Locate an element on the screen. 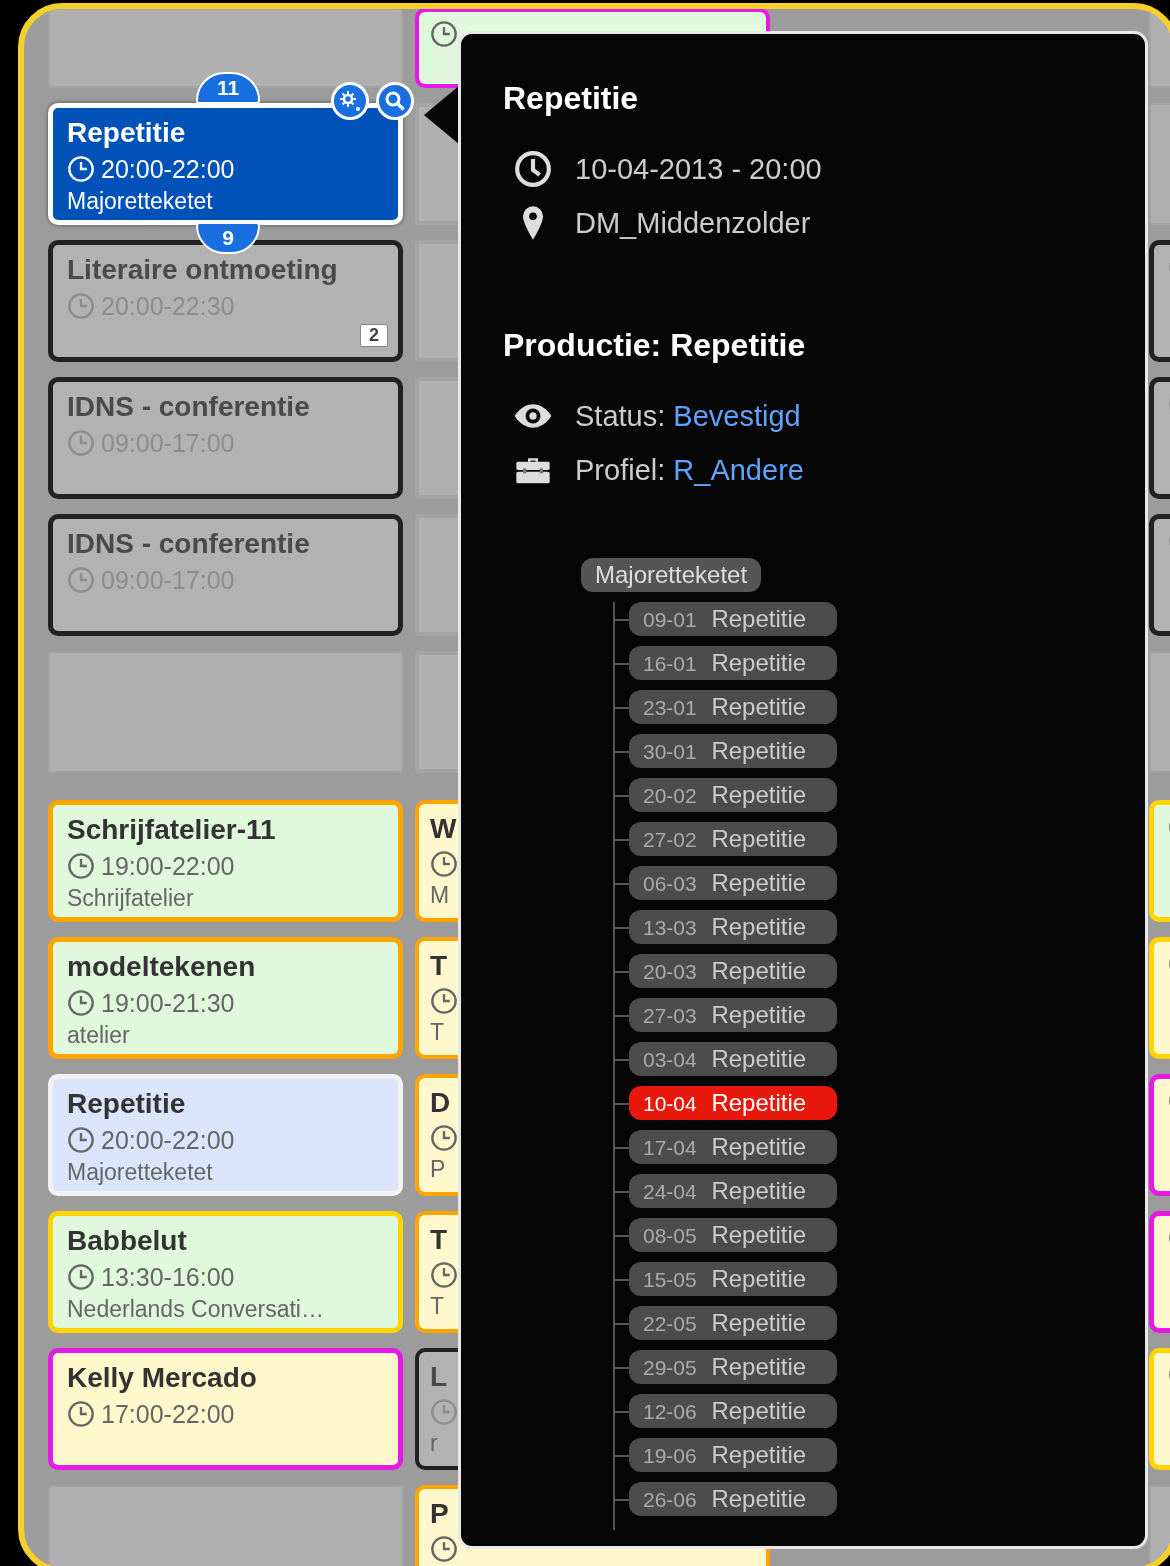 This screenshot has width=1170, height=1566. search-icon is located at coordinates (395, 101).